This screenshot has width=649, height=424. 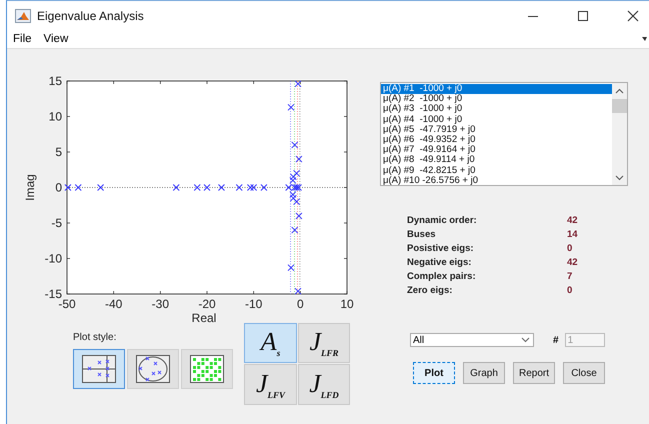 I want to click on list-item: μ(A) #1 -1000 + j0, so click(x=496, y=89).